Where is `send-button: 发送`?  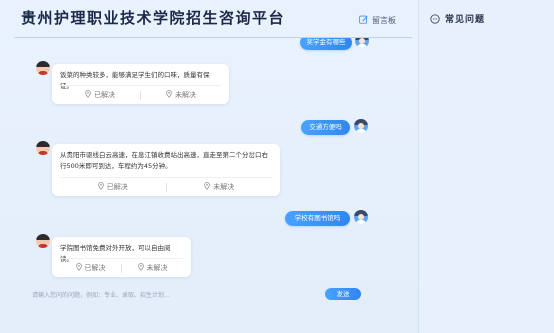 send-button: 发送 is located at coordinates (343, 294).